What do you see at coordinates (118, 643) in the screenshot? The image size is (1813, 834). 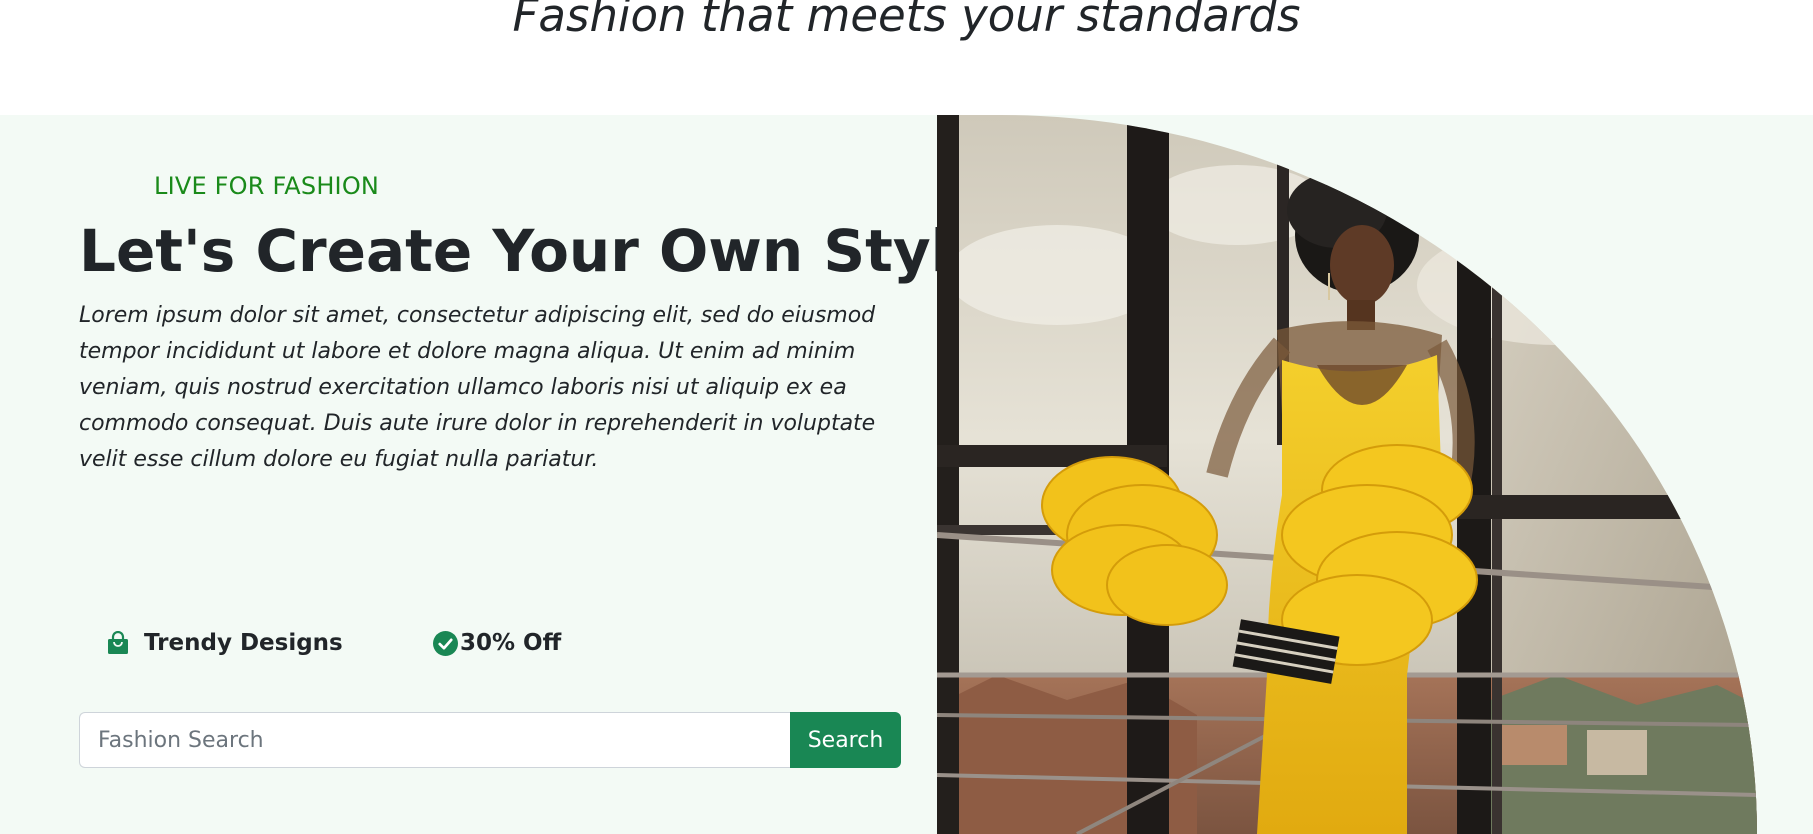 I see `shopping-bag-icon` at bounding box center [118, 643].